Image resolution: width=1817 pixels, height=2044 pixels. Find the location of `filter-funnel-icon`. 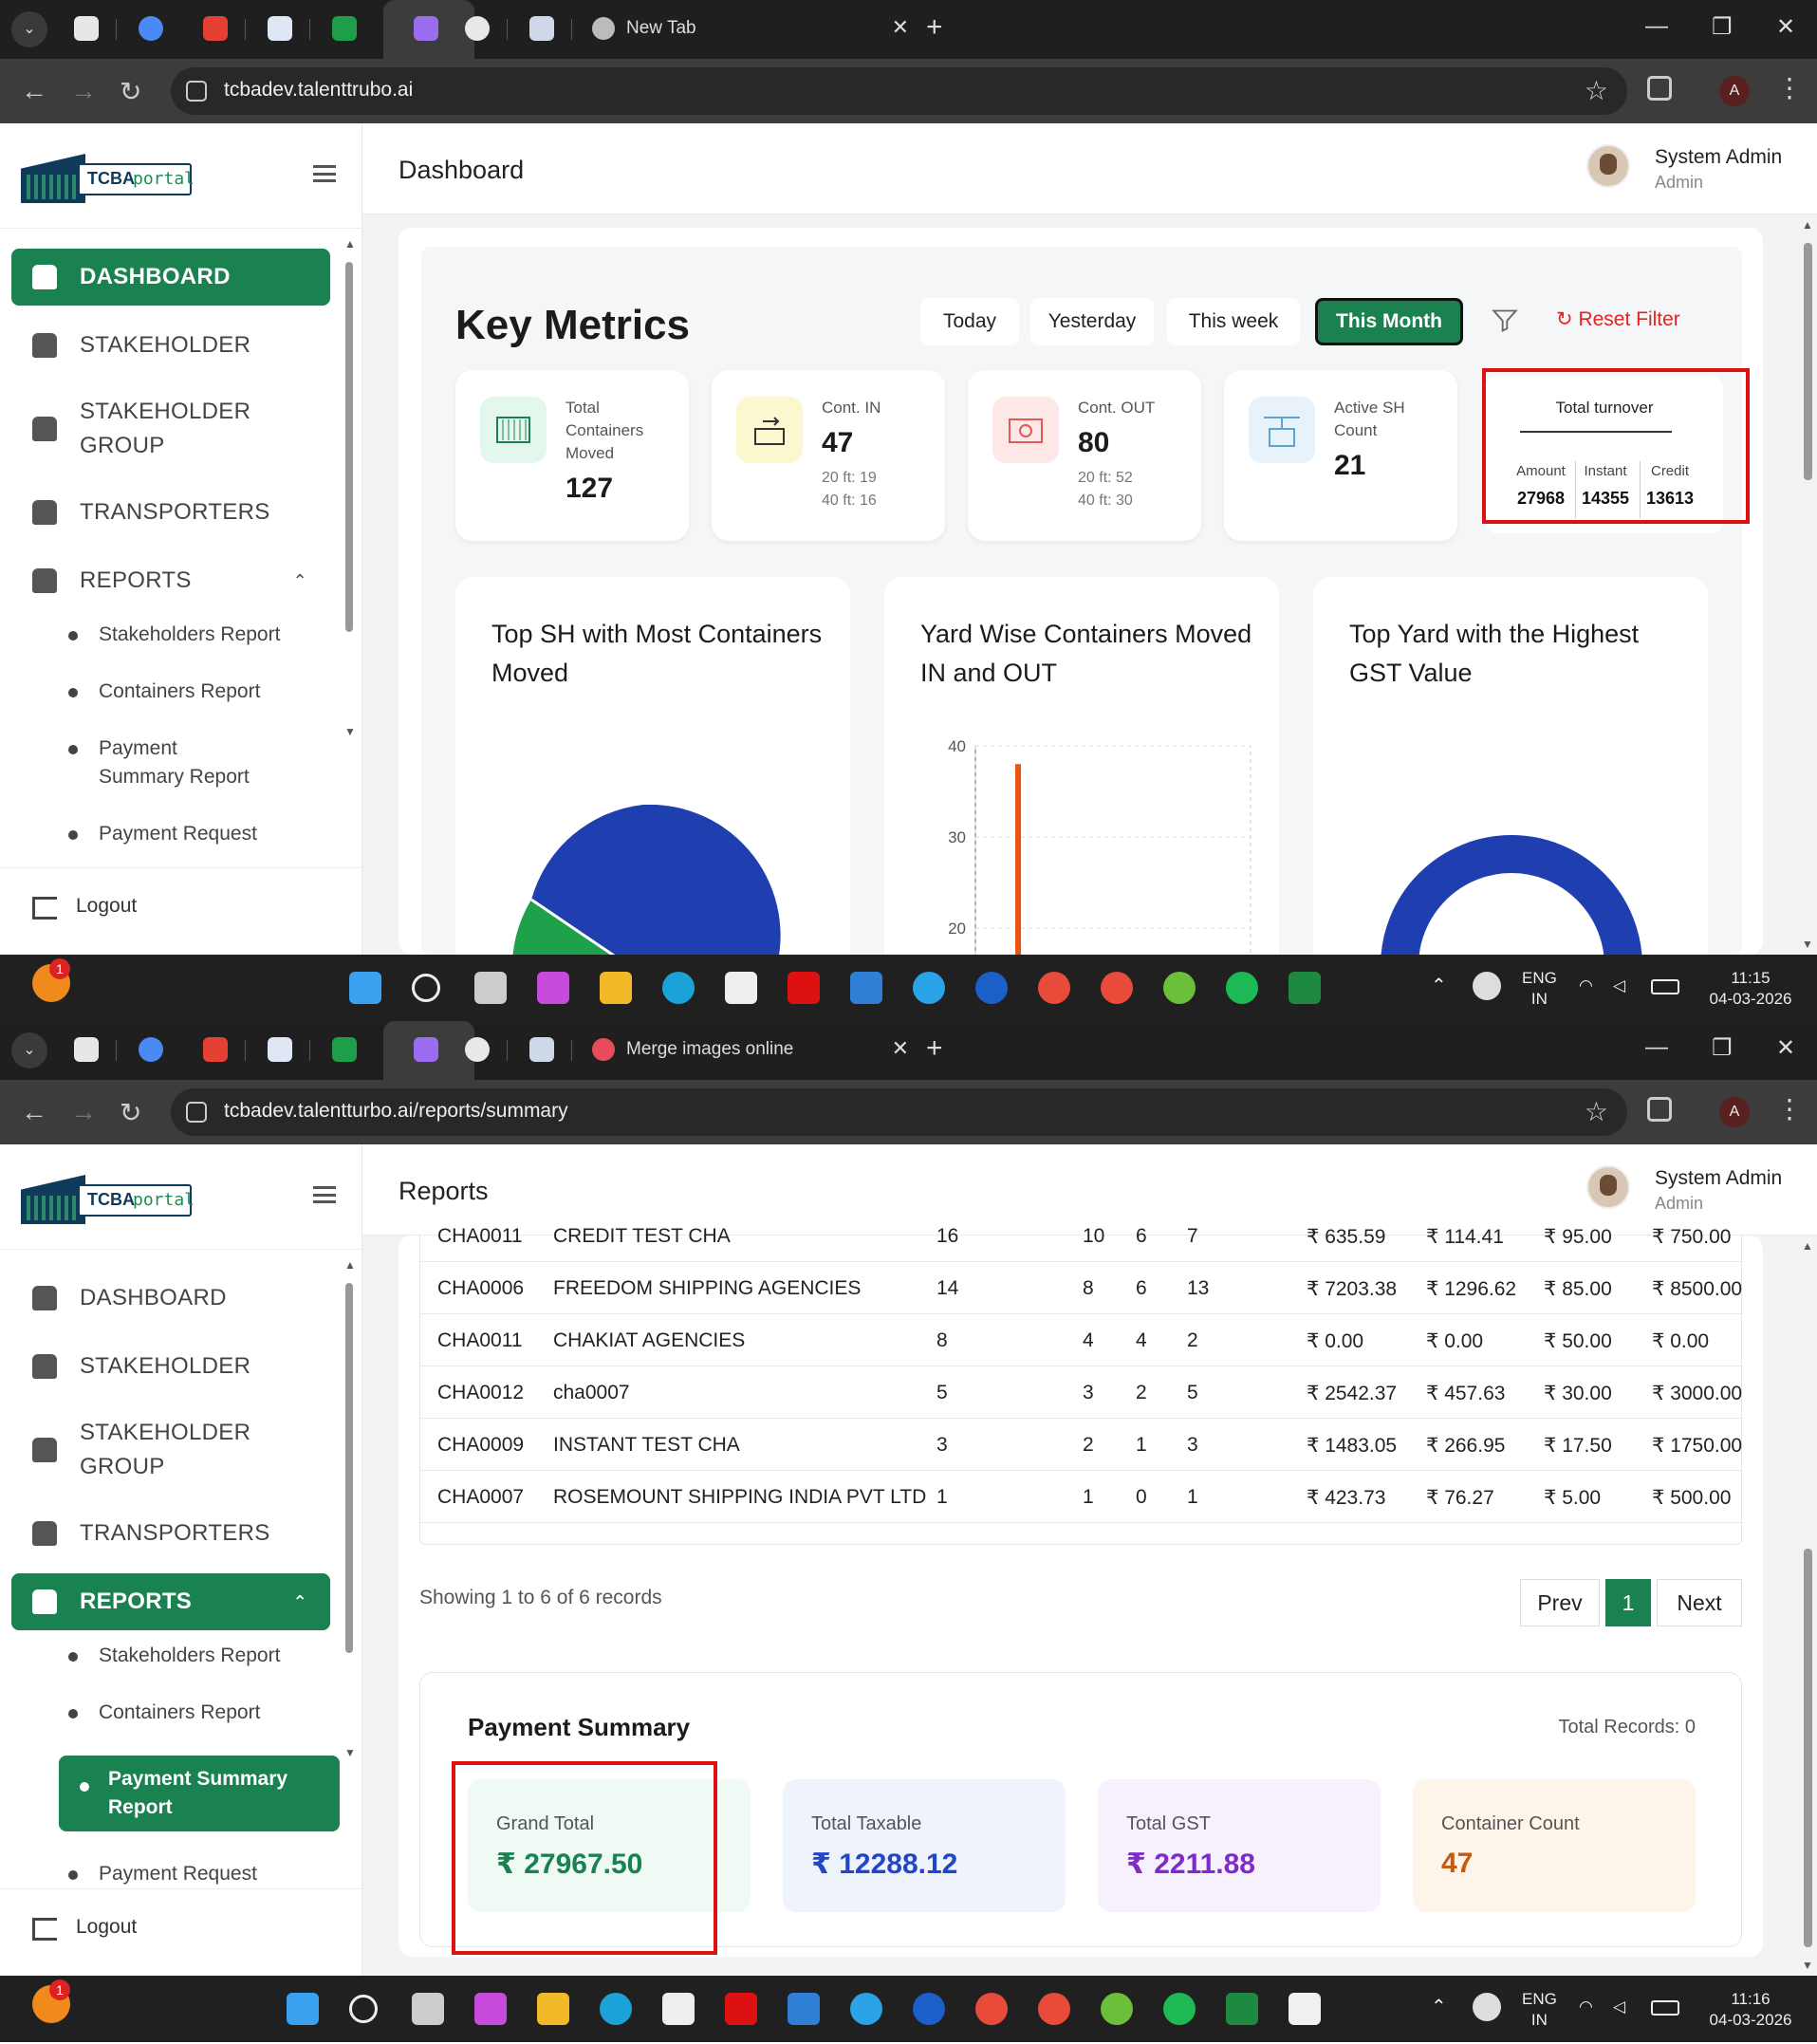

filter-funnel-icon is located at coordinates (1505, 320).